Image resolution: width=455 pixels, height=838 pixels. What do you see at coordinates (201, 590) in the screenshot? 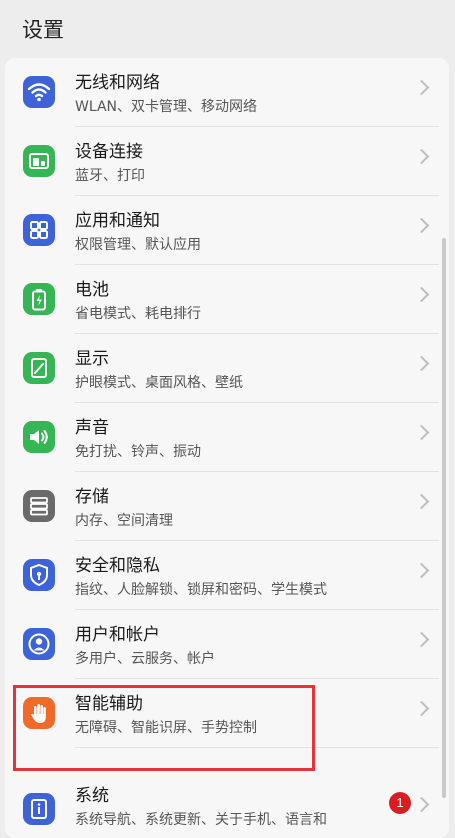
I see `item-subtitle: 指纹、人脸解锁、锁屏和密码、学生模式` at bounding box center [201, 590].